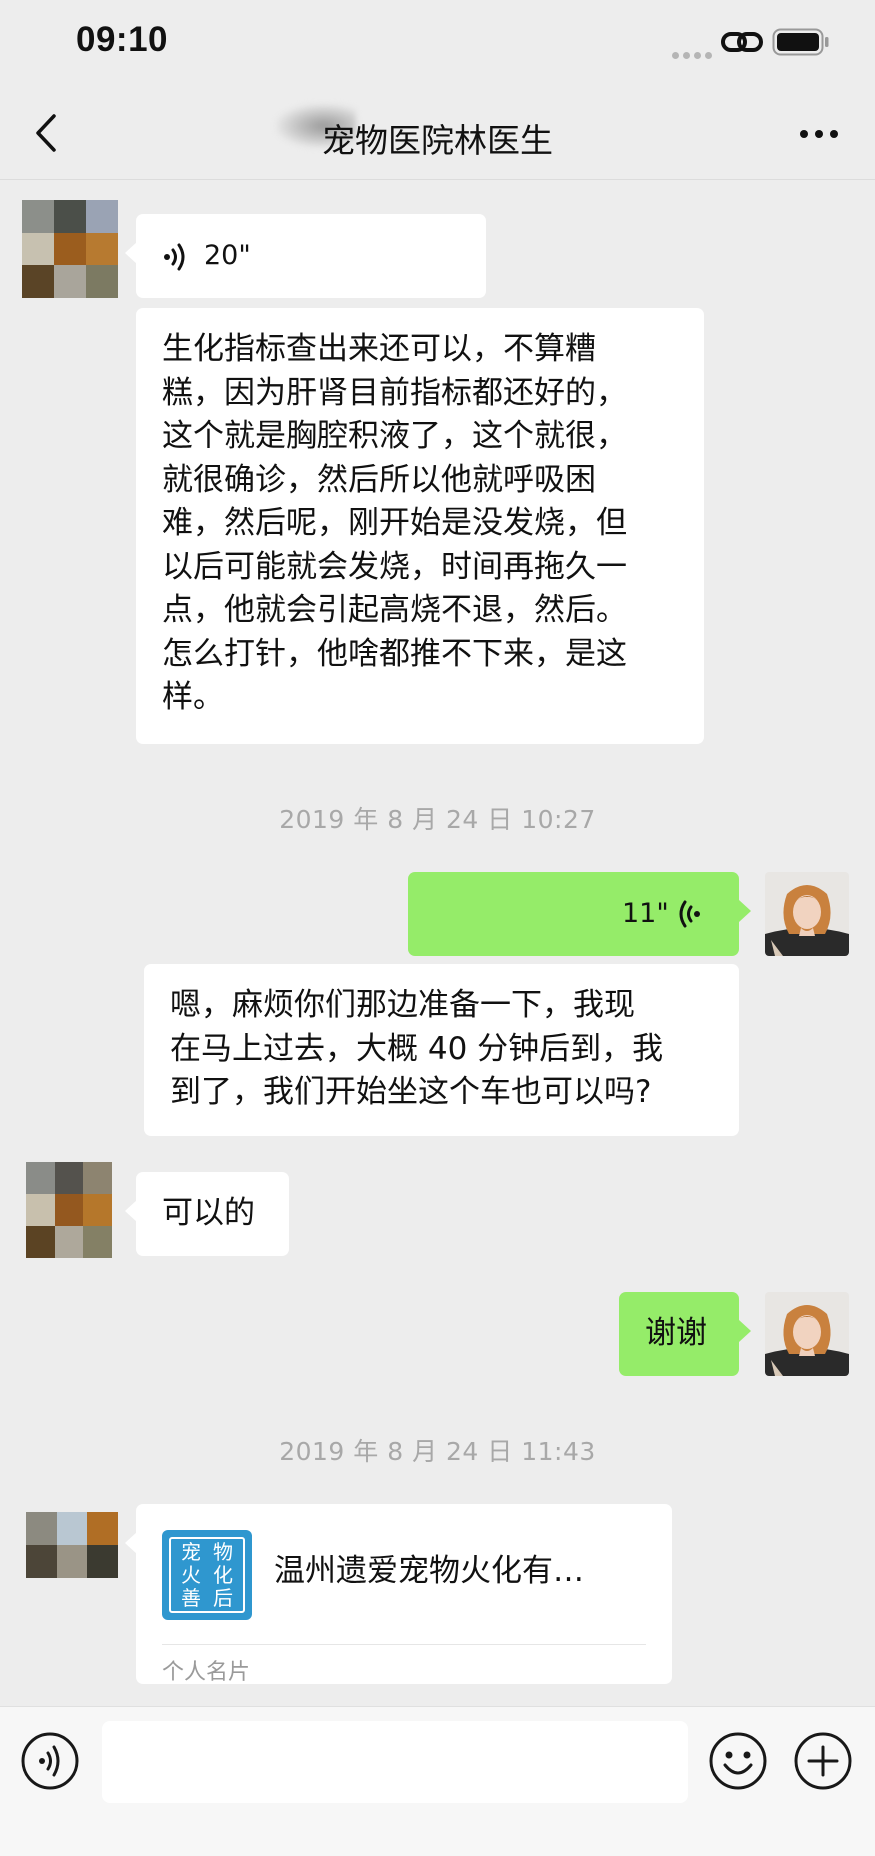  What do you see at coordinates (193, 697) in the screenshot?
I see `message-line: 样。` at bounding box center [193, 697].